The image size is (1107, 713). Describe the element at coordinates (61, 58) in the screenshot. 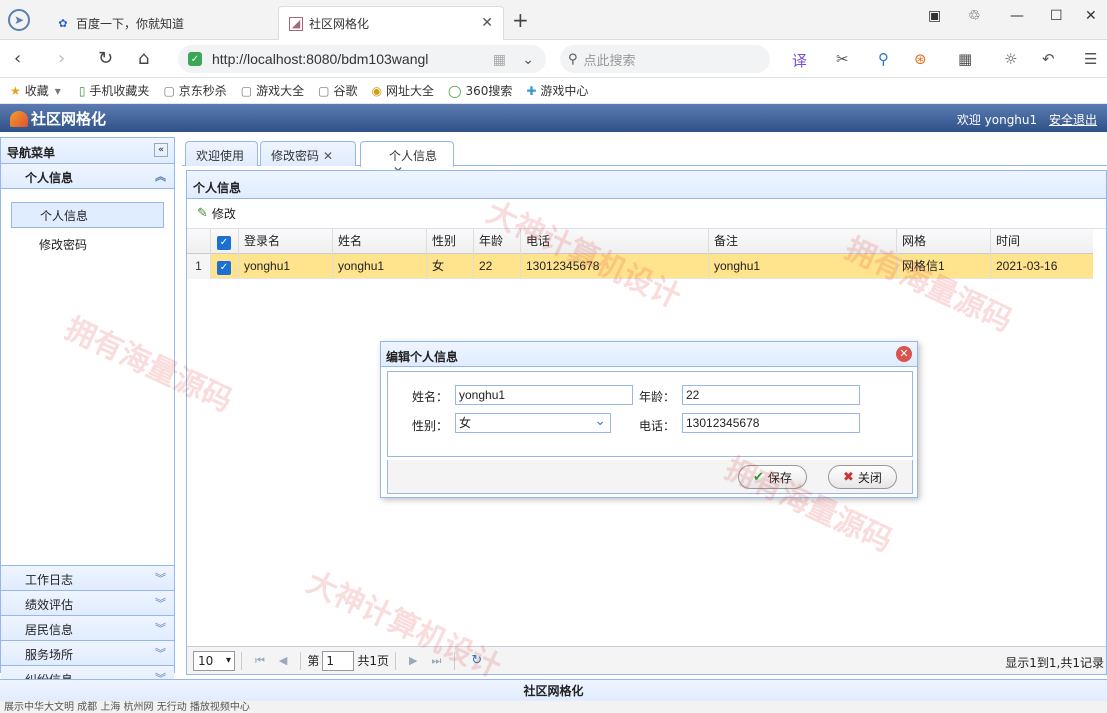

I see `forward-icon: ›` at that location.